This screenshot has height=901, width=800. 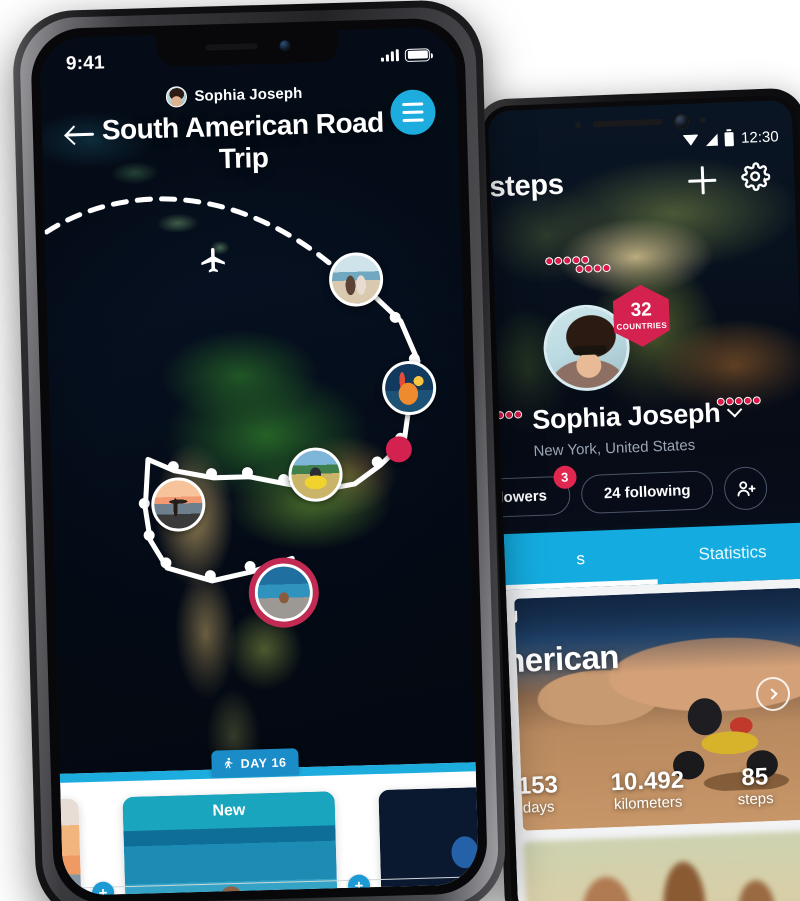 What do you see at coordinates (281, 431) in the screenshot?
I see `route-line` at bounding box center [281, 431].